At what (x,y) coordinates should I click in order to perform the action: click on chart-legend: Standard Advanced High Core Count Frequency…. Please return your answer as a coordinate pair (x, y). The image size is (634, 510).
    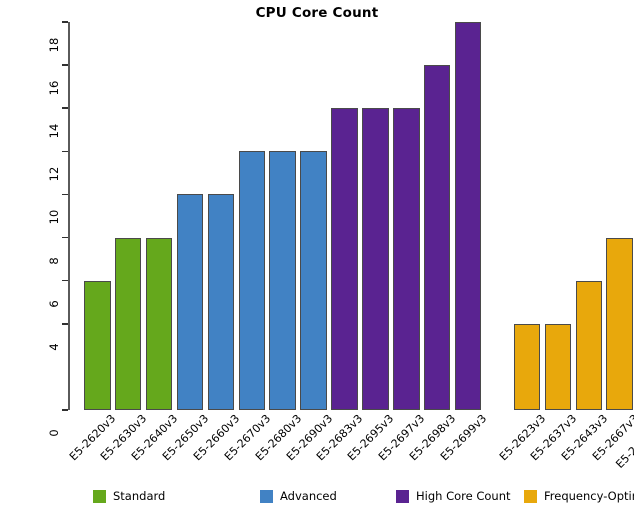
    Looking at the image, I should click on (317, 498).